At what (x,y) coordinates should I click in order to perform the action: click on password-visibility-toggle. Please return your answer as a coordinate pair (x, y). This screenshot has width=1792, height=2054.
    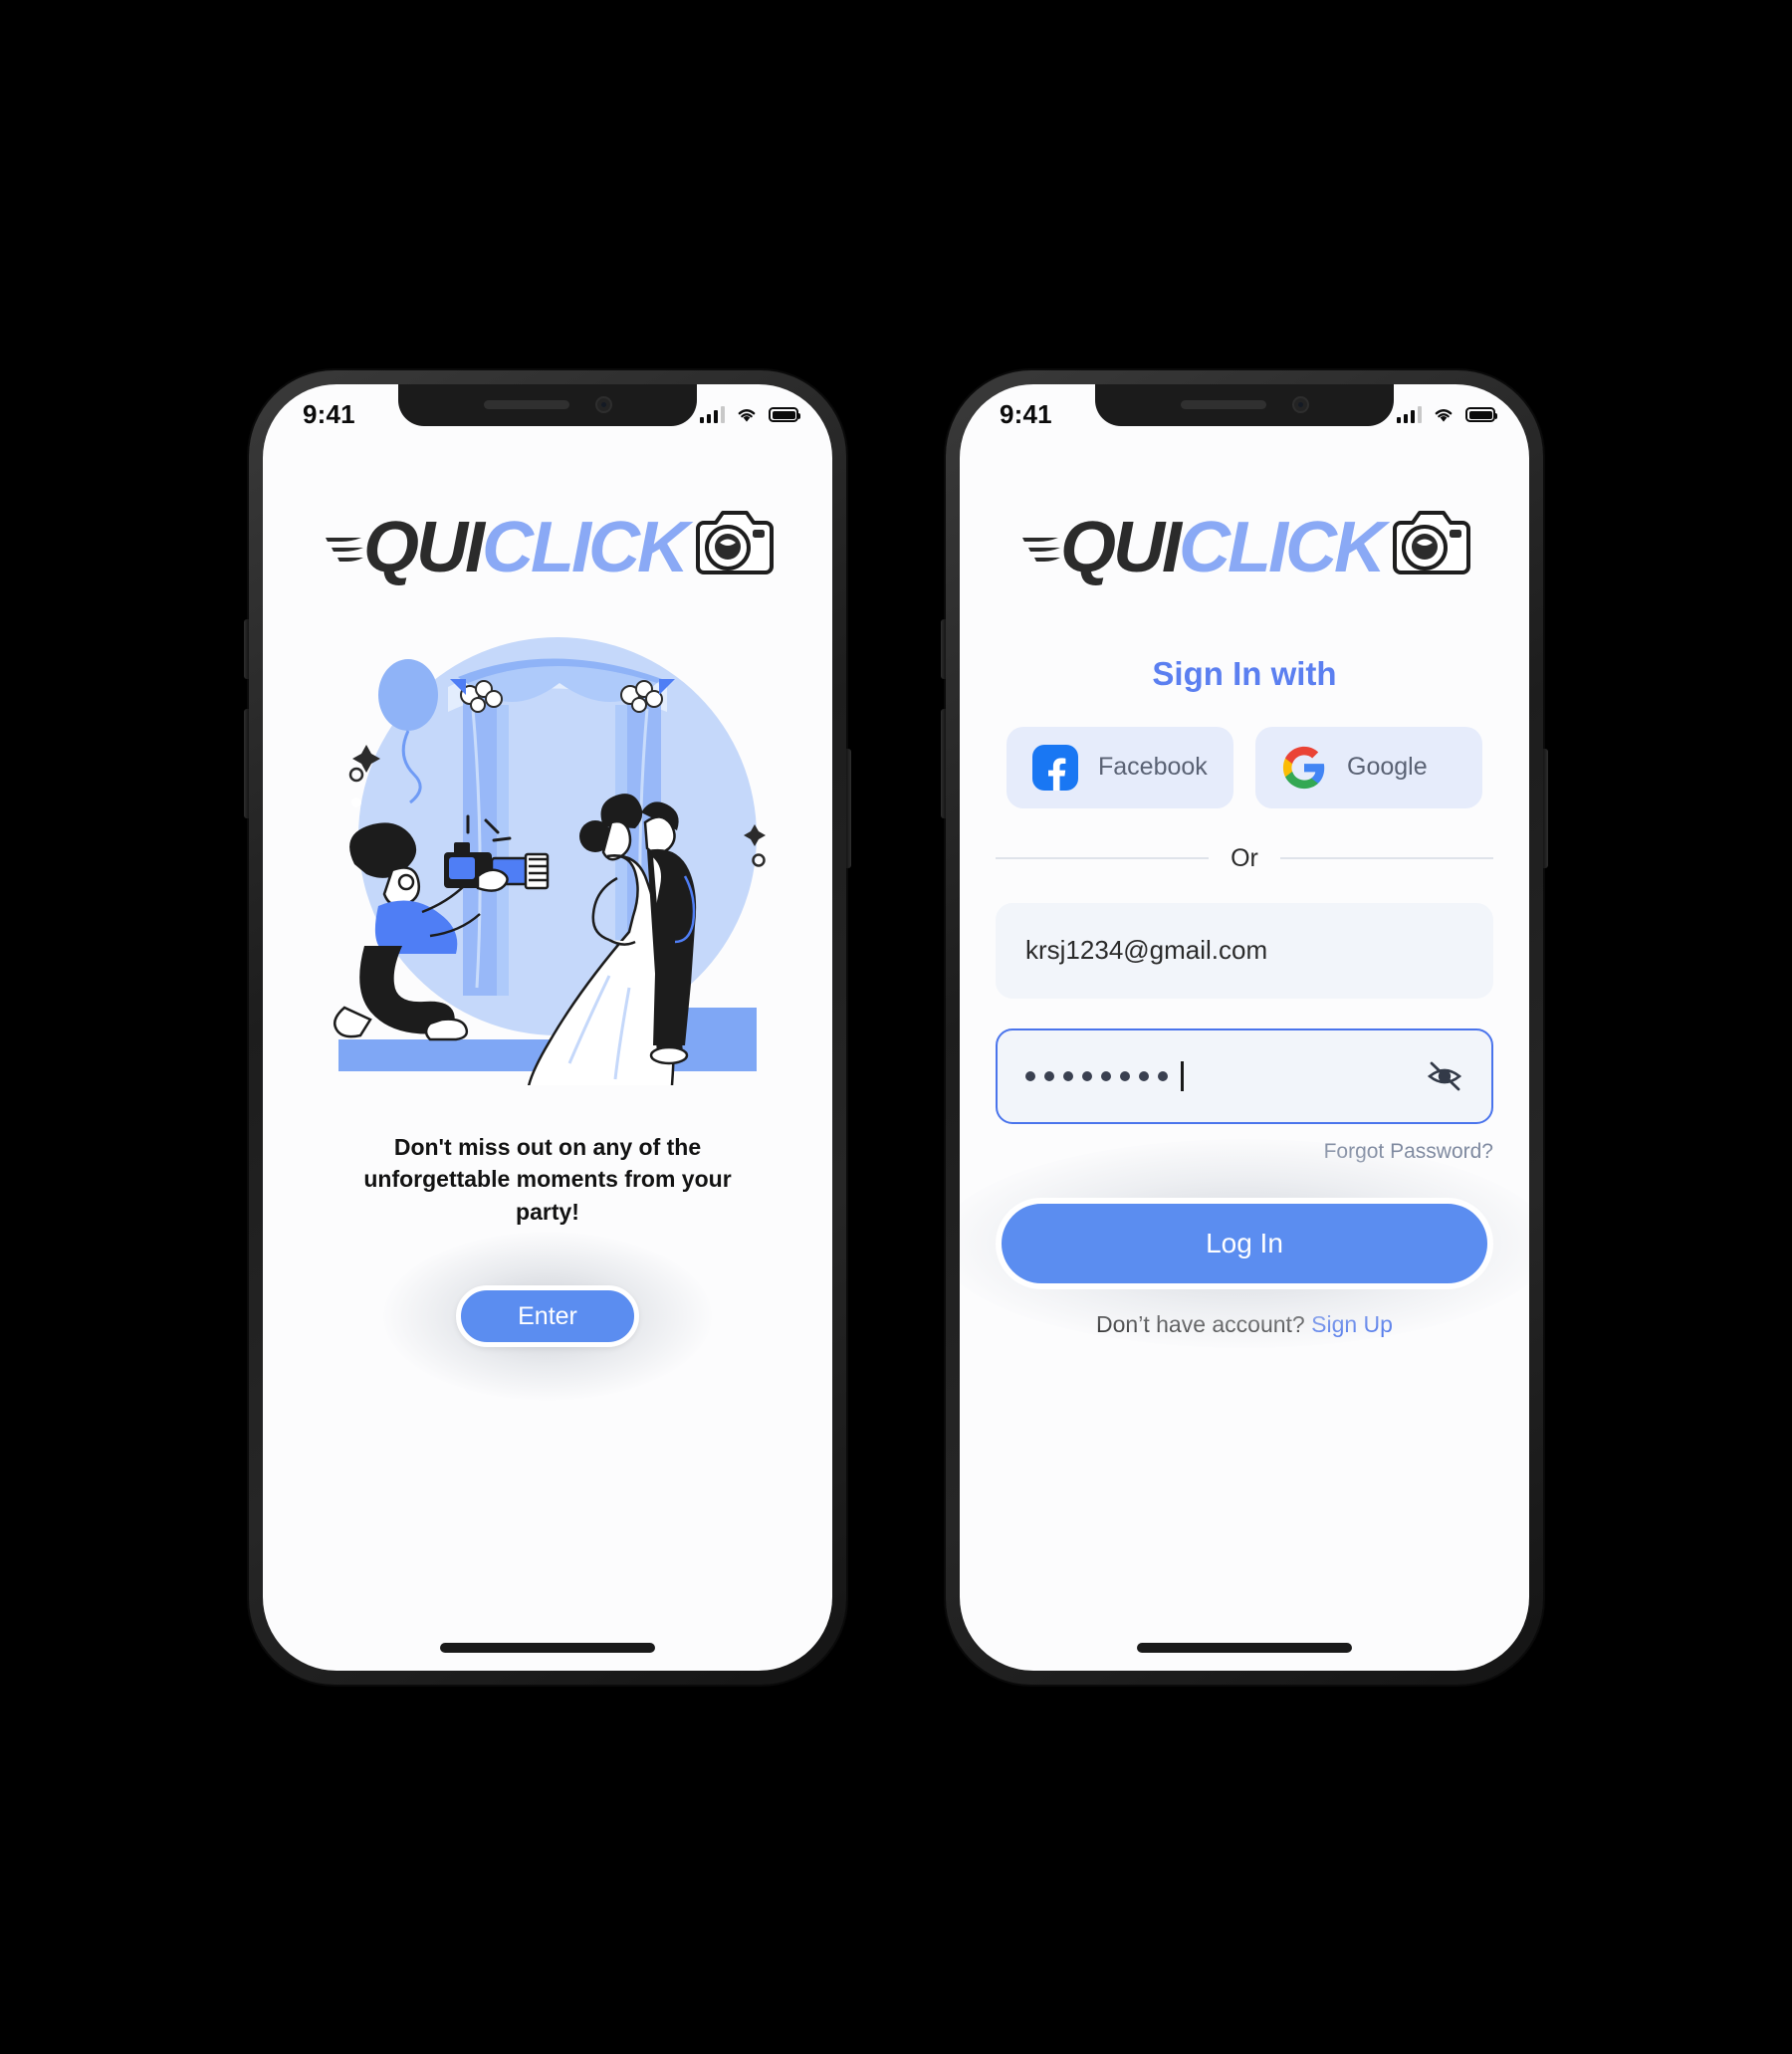
    Looking at the image, I should click on (1444, 1076).